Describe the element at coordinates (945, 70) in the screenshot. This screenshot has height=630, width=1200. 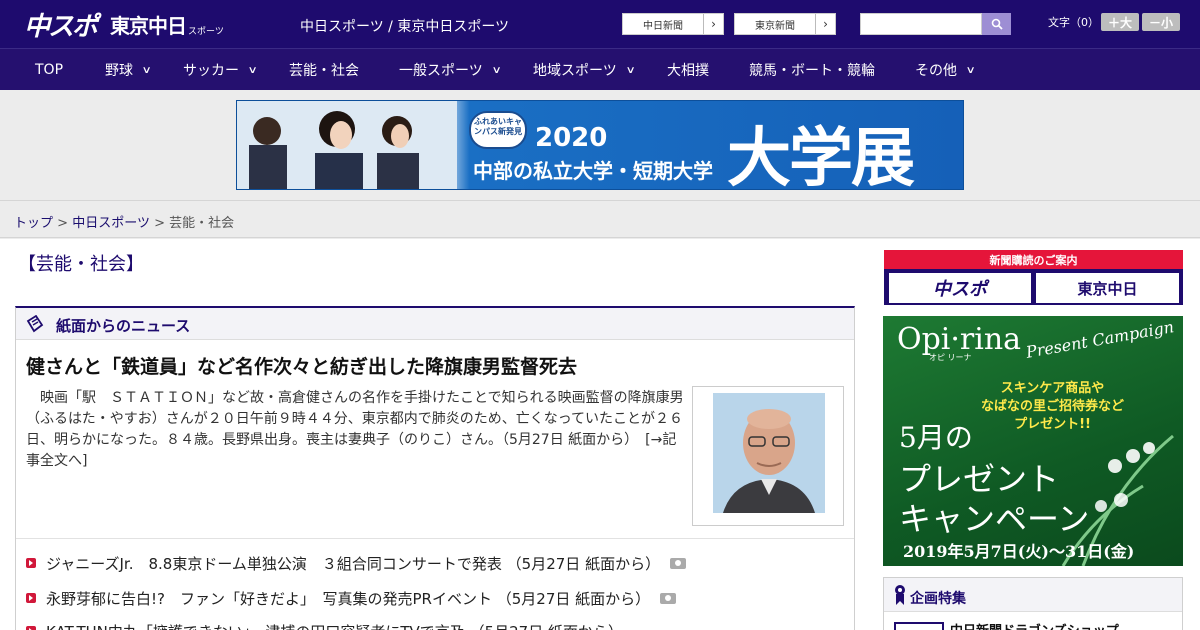
I see `nav-item-other: その他 ∨` at that location.